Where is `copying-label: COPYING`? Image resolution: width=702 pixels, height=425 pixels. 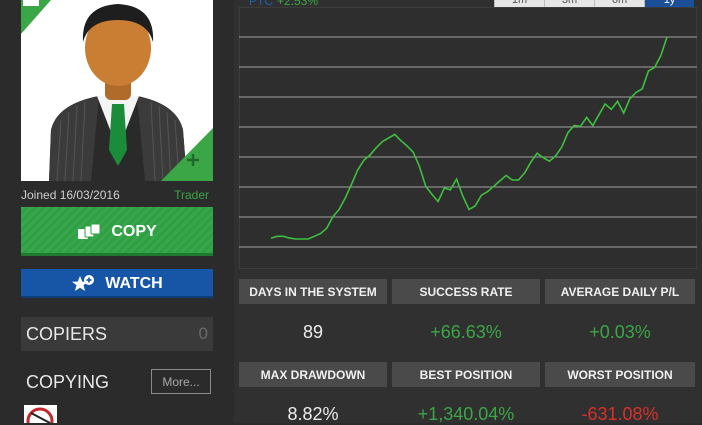
copying-label: COPYING is located at coordinates (68, 382).